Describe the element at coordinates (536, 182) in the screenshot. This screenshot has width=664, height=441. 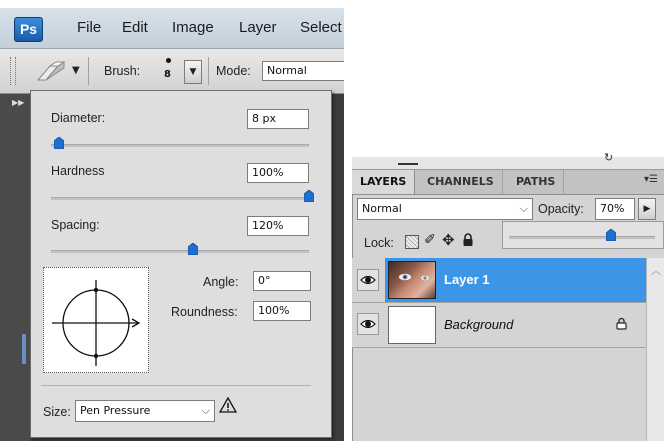
I see `tab-paths: PATHS` at that location.